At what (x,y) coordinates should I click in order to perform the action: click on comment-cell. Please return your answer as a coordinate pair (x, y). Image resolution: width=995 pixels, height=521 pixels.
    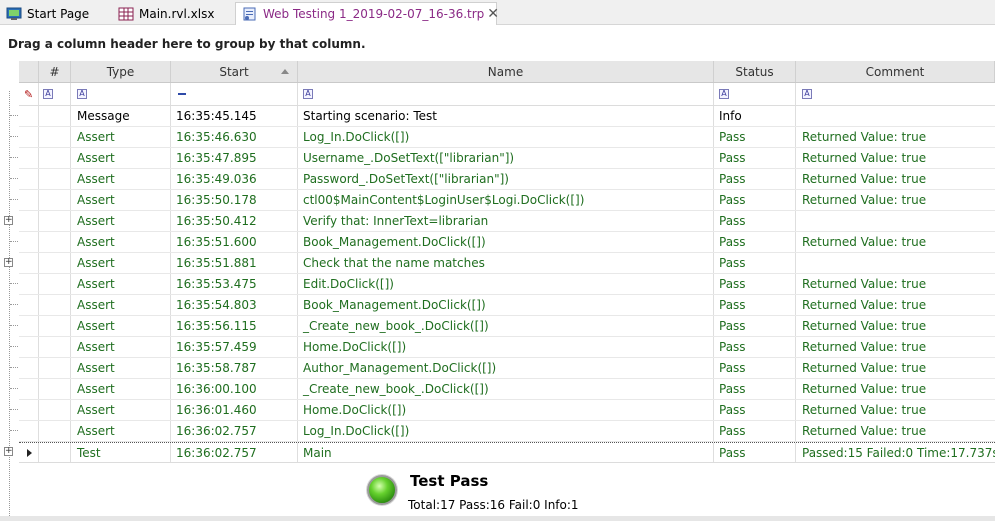
    Looking at the image, I should click on (895, 221).